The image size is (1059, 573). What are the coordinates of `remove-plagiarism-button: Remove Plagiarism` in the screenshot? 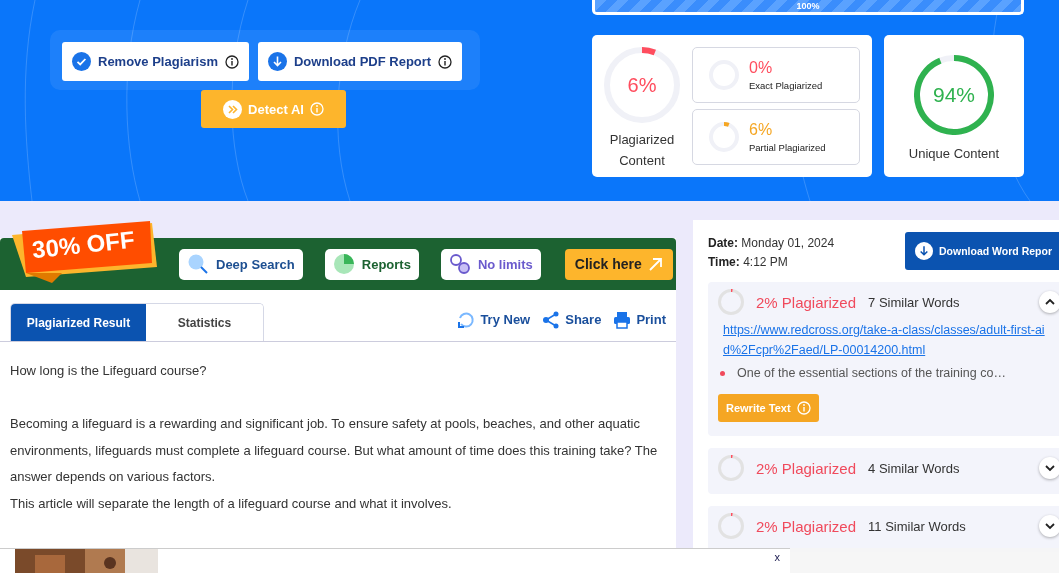 It's located at (155, 61).